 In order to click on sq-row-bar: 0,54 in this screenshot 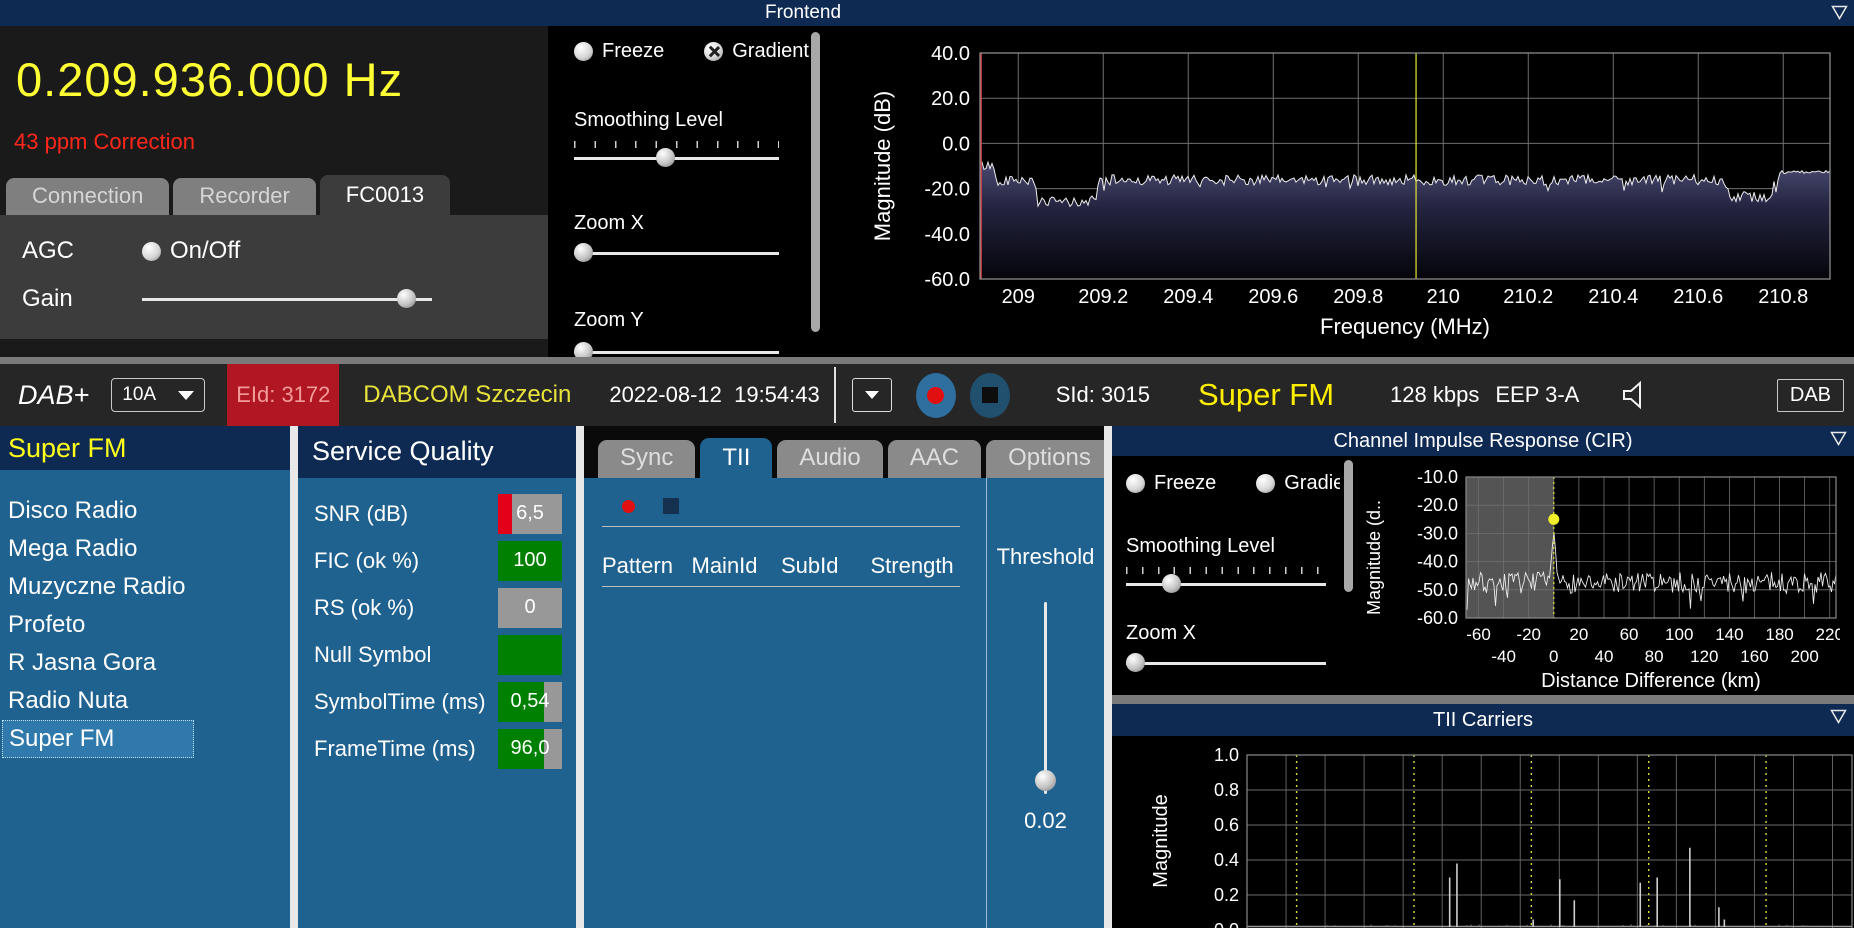, I will do `click(530, 701)`.